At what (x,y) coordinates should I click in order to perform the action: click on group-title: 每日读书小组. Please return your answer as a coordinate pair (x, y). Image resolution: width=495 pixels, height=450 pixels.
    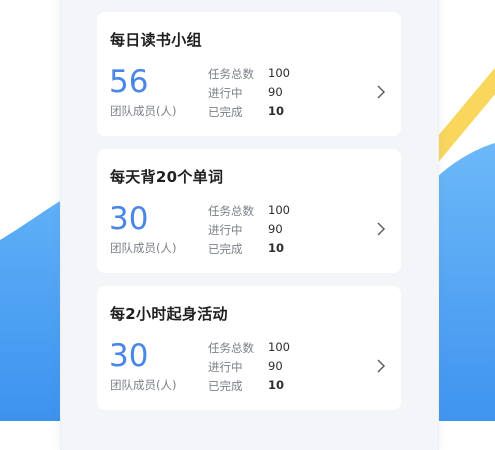
    Looking at the image, I should click on (156, 40).